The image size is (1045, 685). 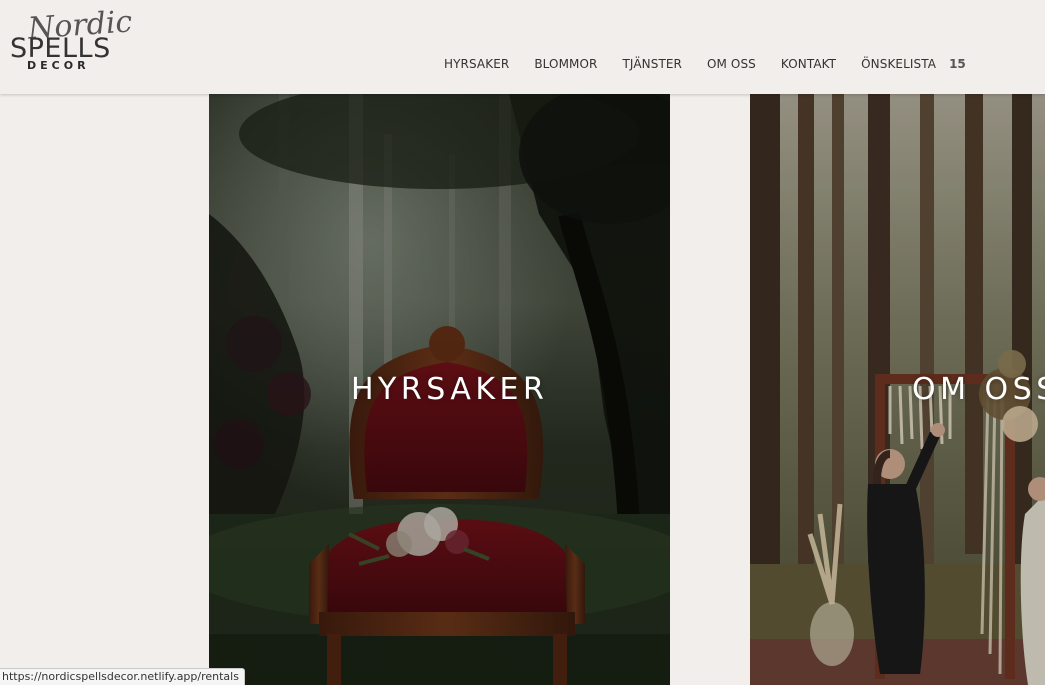 I want to click on logo-sub-text: DECOR, so click(x=58, y=65).